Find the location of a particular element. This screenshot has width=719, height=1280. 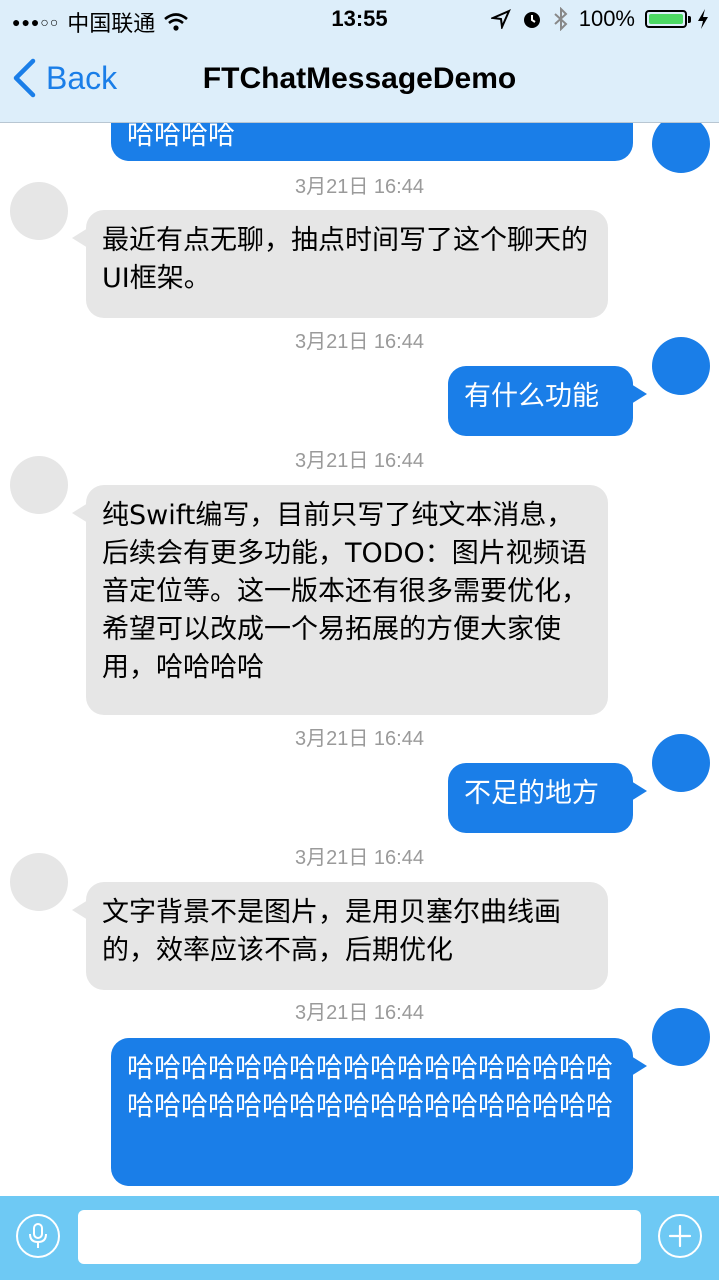

message-bubble: 最近有点无聊，抽点时间写了这个聊天的UI框架。 is located at coordinates (340, 264).